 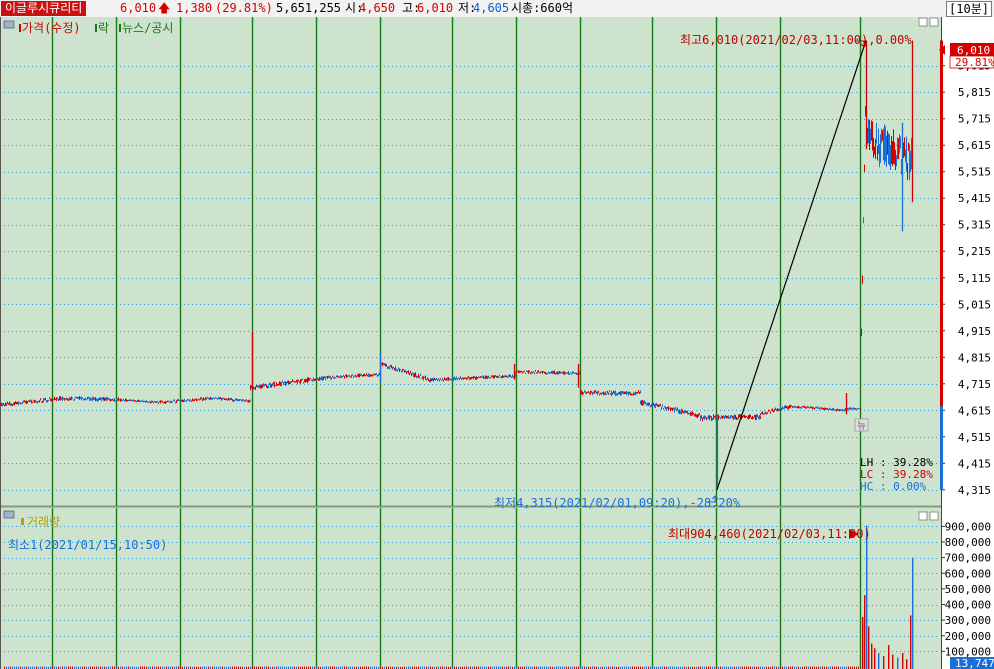 What do you see at coordinates (9, 514) in the screenshot?
I see `volume-panel-menu-icon` at bounding box center [9, 514].